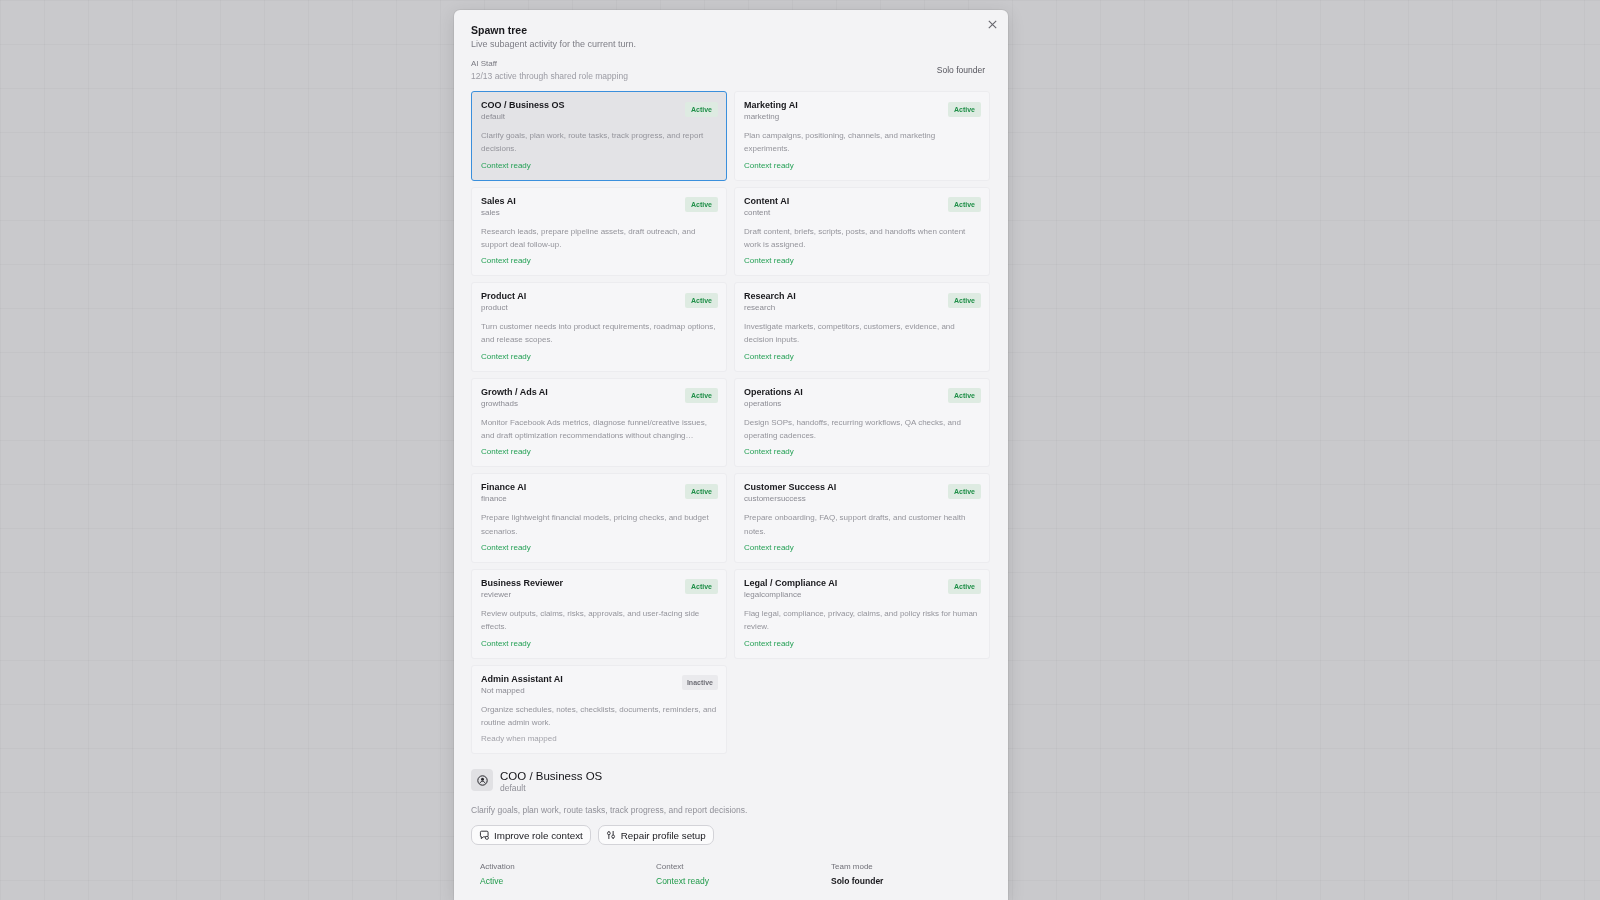  What do you see at coordinates (551, 776) in the screenshot?
I see `detail-title: COO / Business OS` at bounding box center [551, 776].